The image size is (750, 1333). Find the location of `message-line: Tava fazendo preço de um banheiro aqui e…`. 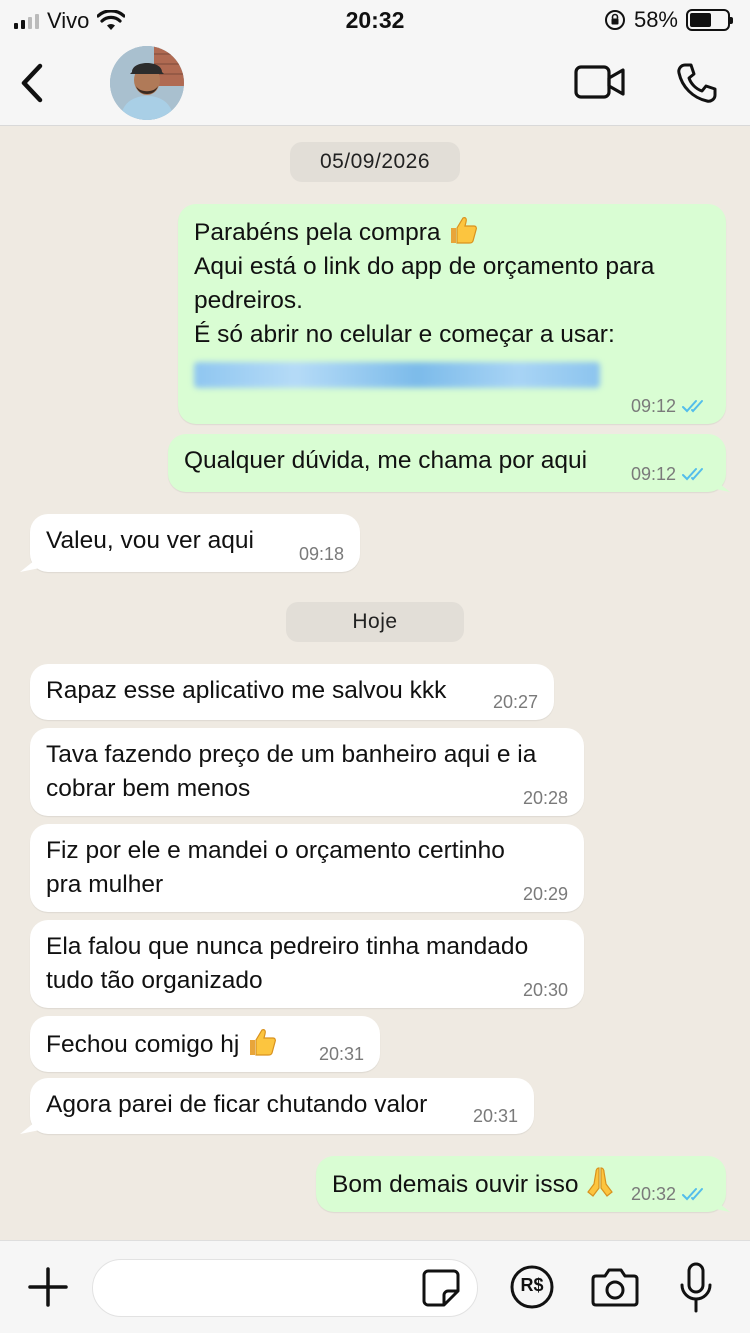

message-line: Tava fazendo preço de um banheiro aqui e… is located at coordinates (291, 754).